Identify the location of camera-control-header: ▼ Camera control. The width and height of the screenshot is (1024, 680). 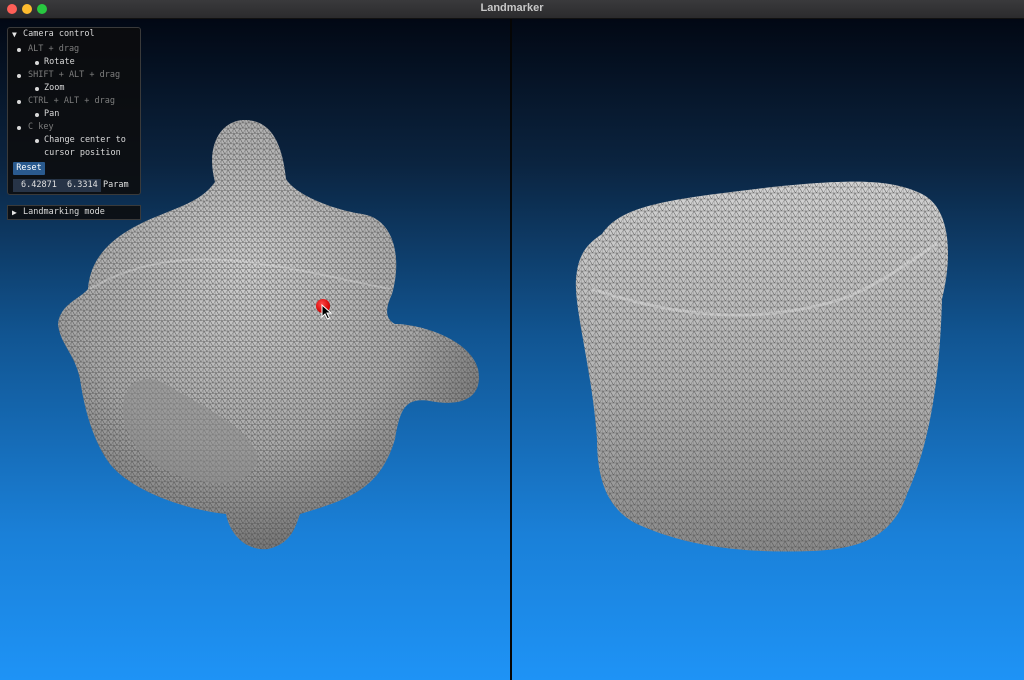
(74, 35).